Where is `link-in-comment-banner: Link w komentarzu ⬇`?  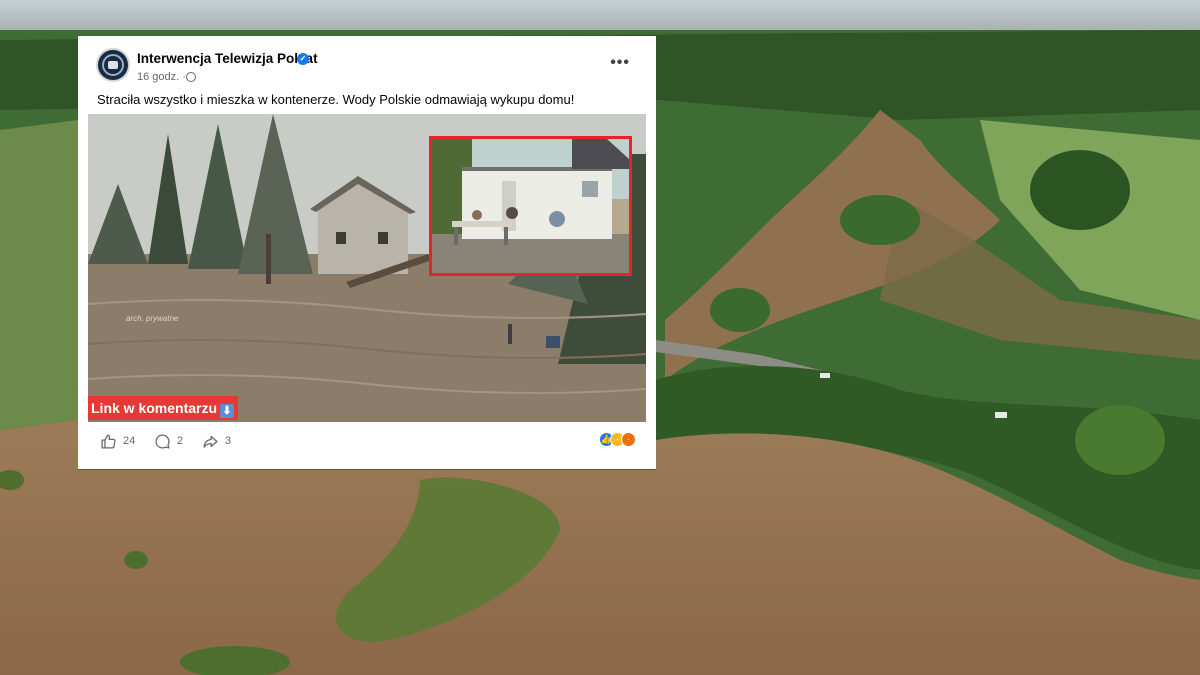
link-in-comment-banner: Link w komentarzu ⬇ is located at coordinates (163, 408).